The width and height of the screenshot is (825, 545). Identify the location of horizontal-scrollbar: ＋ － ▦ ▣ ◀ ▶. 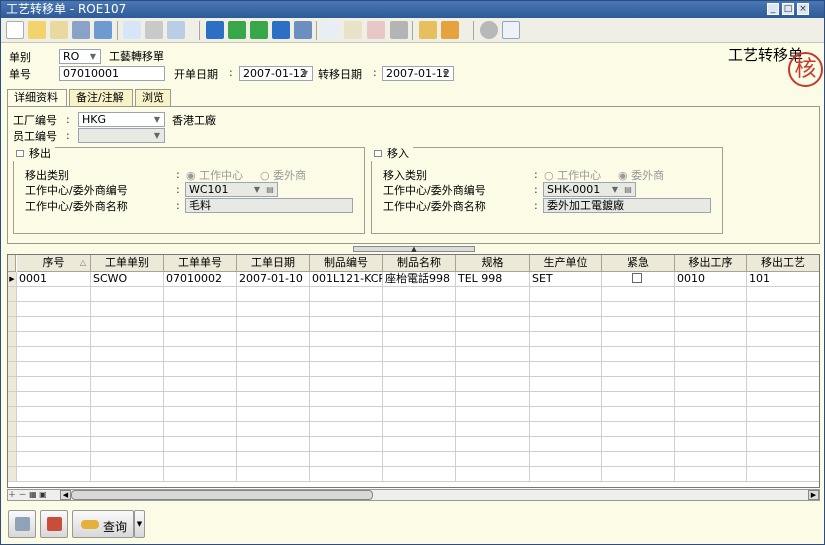
(413, 495).